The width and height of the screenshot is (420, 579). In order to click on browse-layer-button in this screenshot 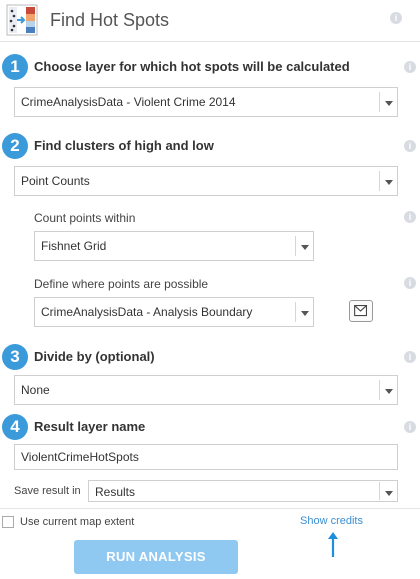, I will do `click(361, 311)`.